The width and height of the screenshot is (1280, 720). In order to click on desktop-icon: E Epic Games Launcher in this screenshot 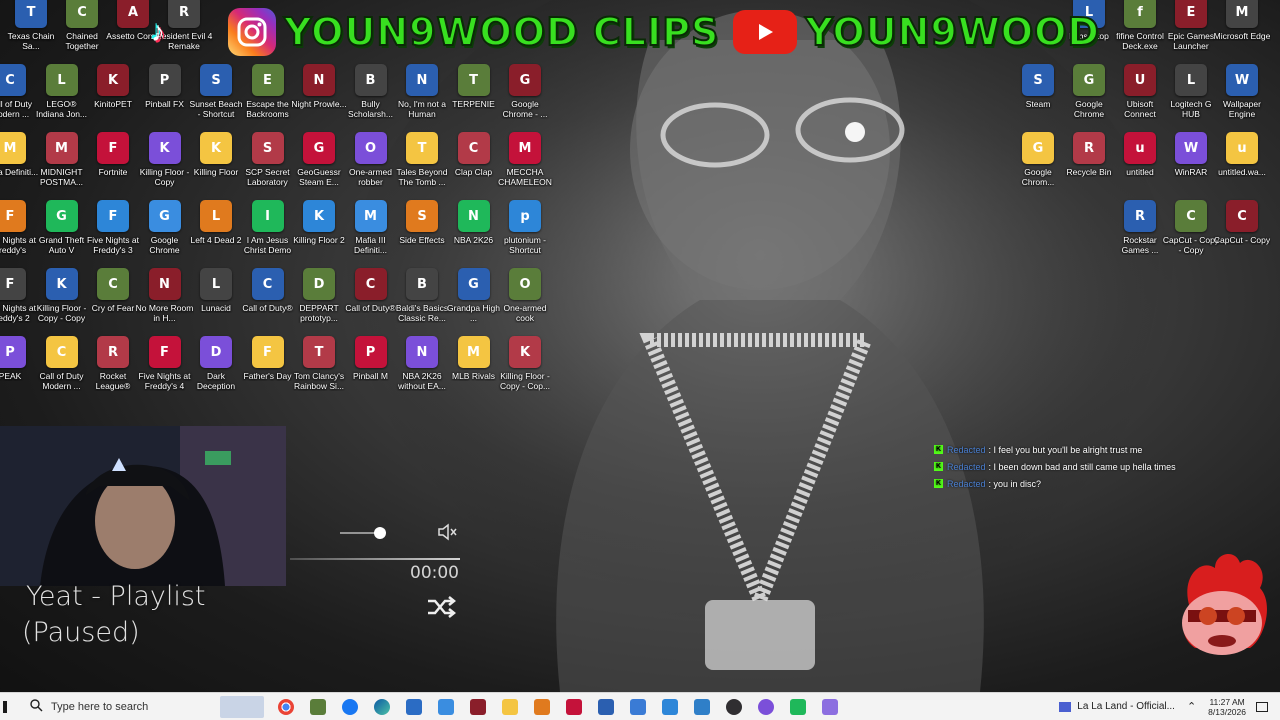, I will do `click(1191, 30)`.